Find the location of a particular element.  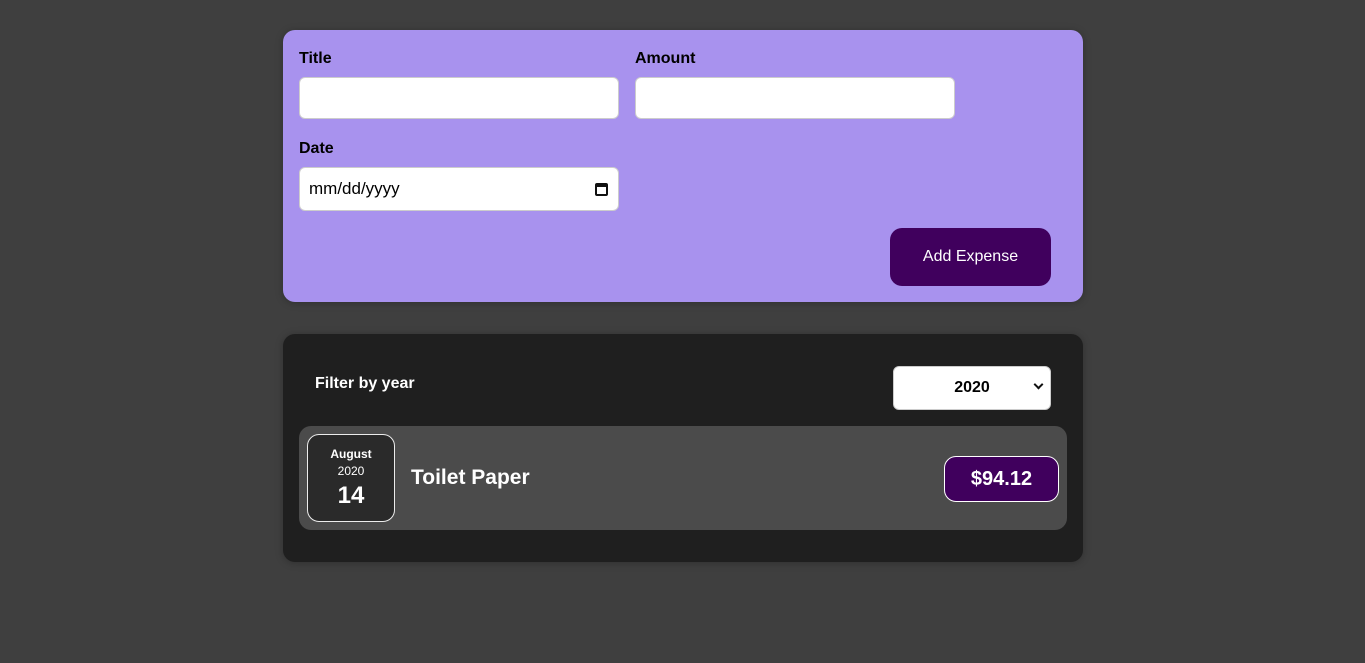

amount-label: Amount is located at coordinates (665, 58).